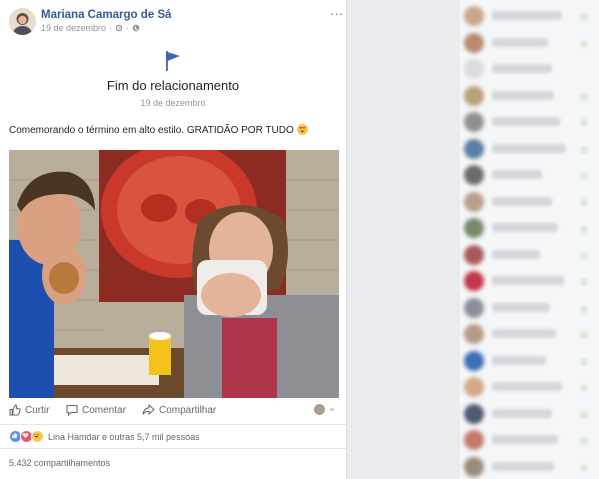 This screenshot has height=479, width=599. I want to click on reactions-summary: Lina Hamdar e outras 5,7 mil pessoas, so click(104, 436).